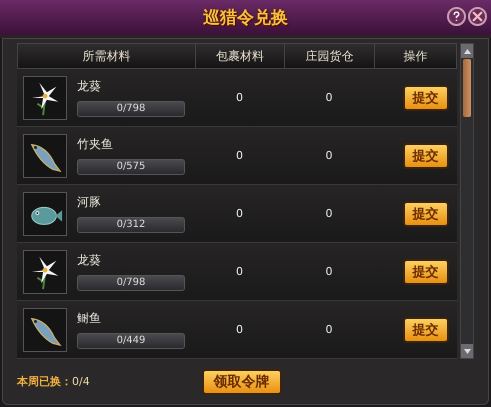 This screenshot has height=407, width=491. What do you see at coordinates (467, 201) in the screenshot?
I see `scrollbar` at bounding box center [467, 201].